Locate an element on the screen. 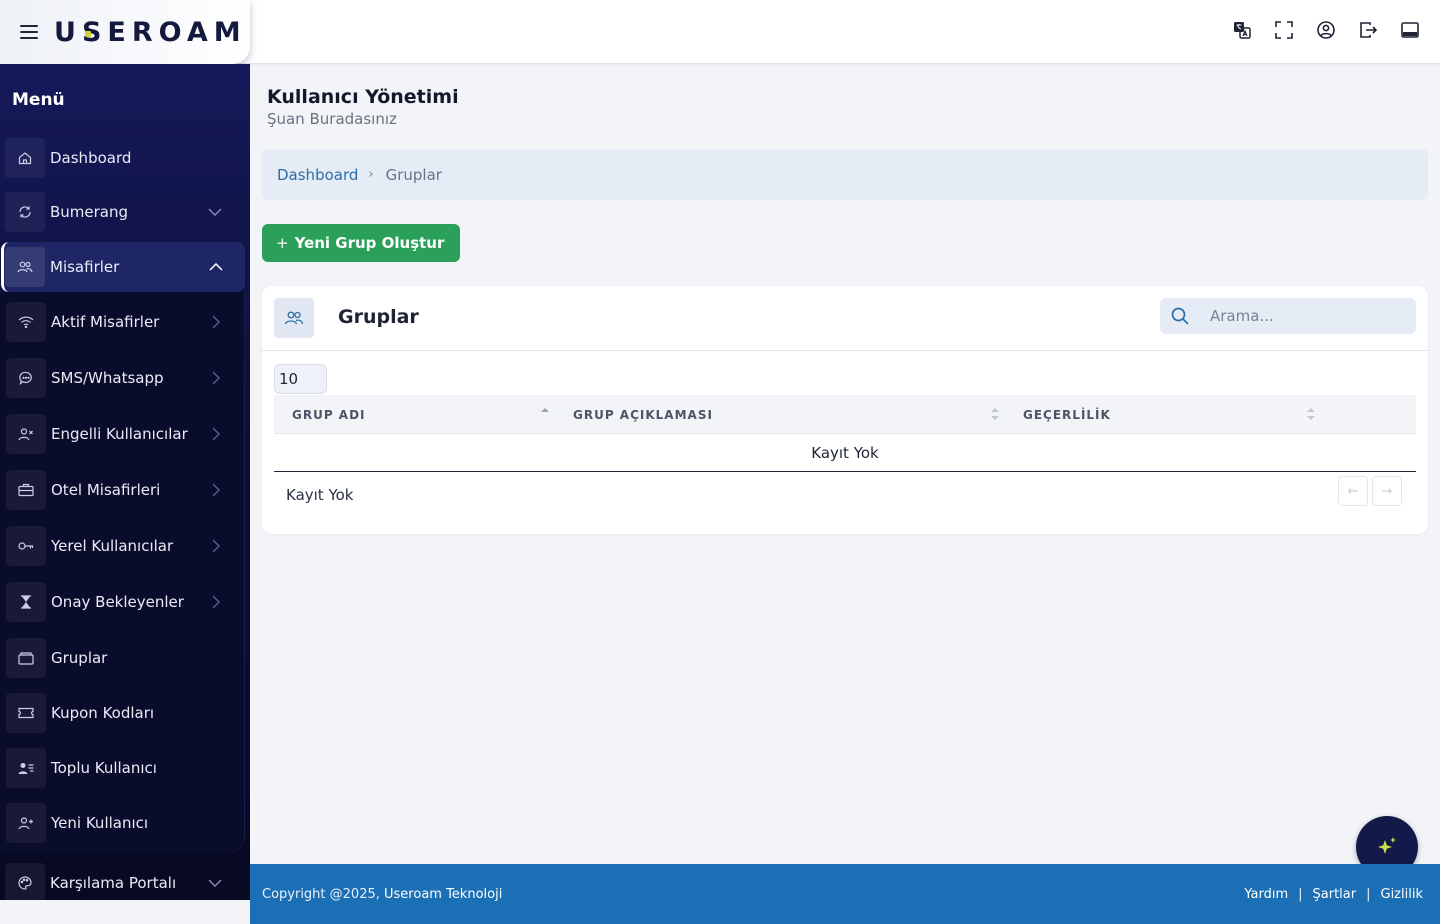 This screenshot has height=924, width=1440. sidebar-item-label: Yeni Kullanıcı is located at coordinates (100, 823).